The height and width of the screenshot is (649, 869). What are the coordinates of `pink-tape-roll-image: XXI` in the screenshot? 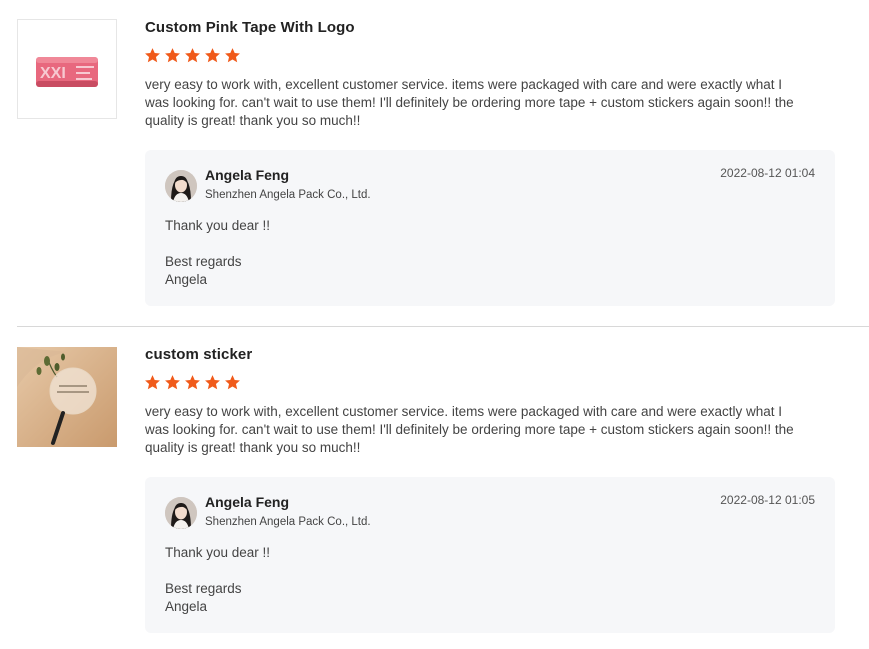 It's located at (67, 69).